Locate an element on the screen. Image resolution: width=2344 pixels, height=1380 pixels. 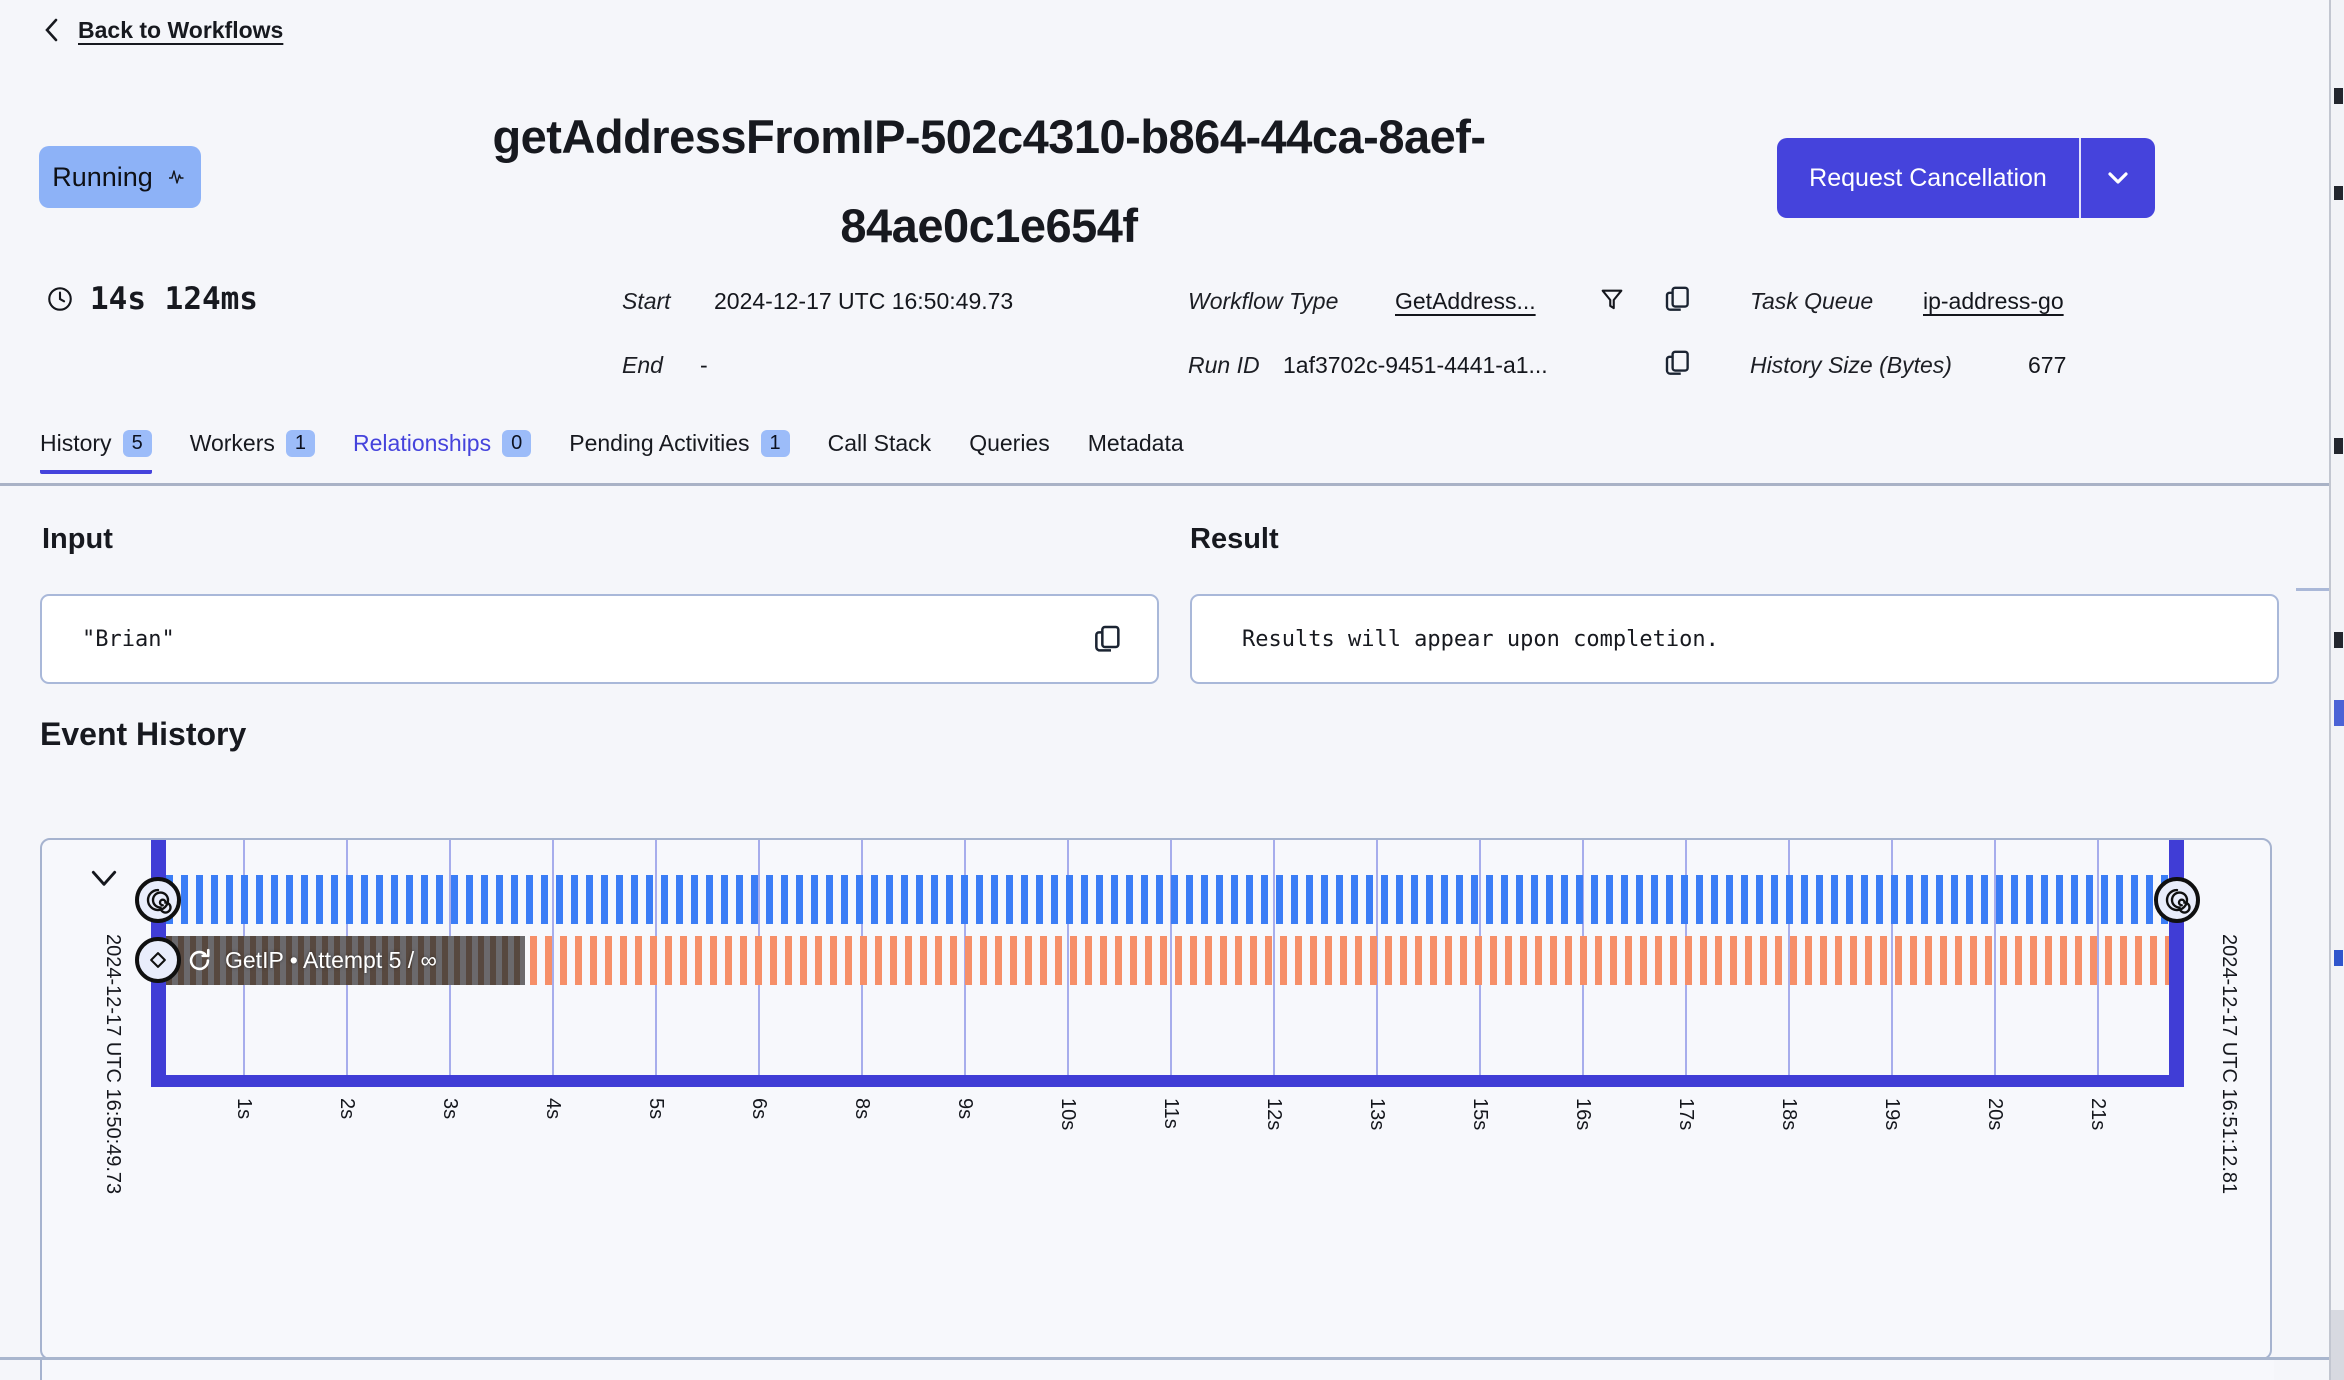
tab-label: Metadata is located at coordinates (1135, 443).